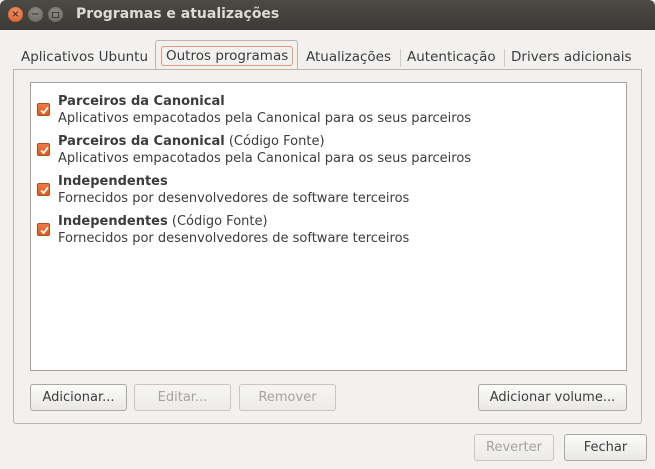 Image resolution: width=655 pixels, height=469 pixels. I want to click on tab-outros-programas: Outros programas, so click(226, 55).